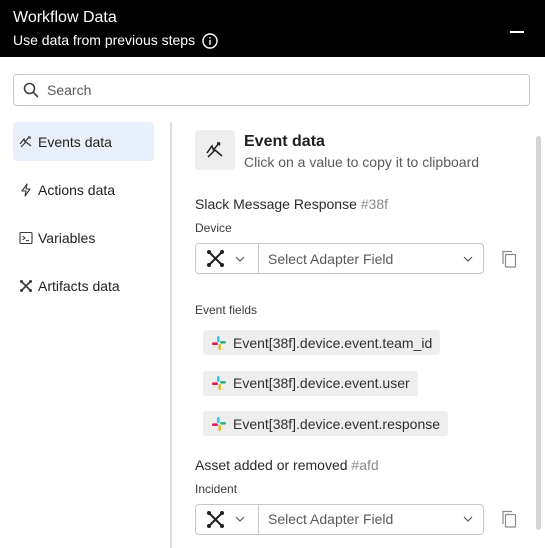  I want to click on sidebar-item-actions-data: Actions data, so click(83, 189).